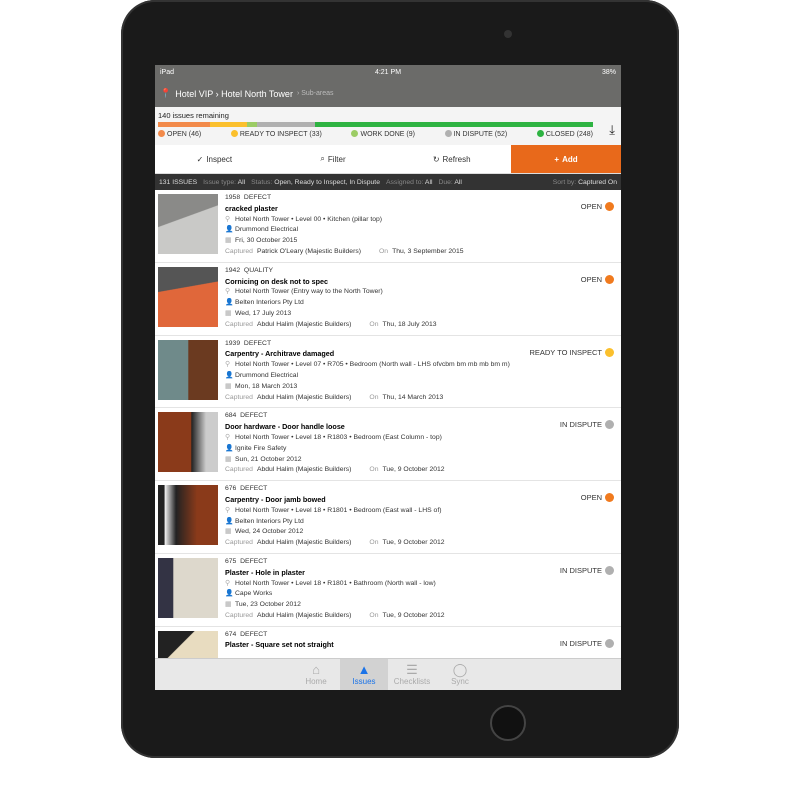  Describe the element at coordinates (413, 470) in the screenshot. I see `captured-on: Tue, 9 October 2012` at that location.